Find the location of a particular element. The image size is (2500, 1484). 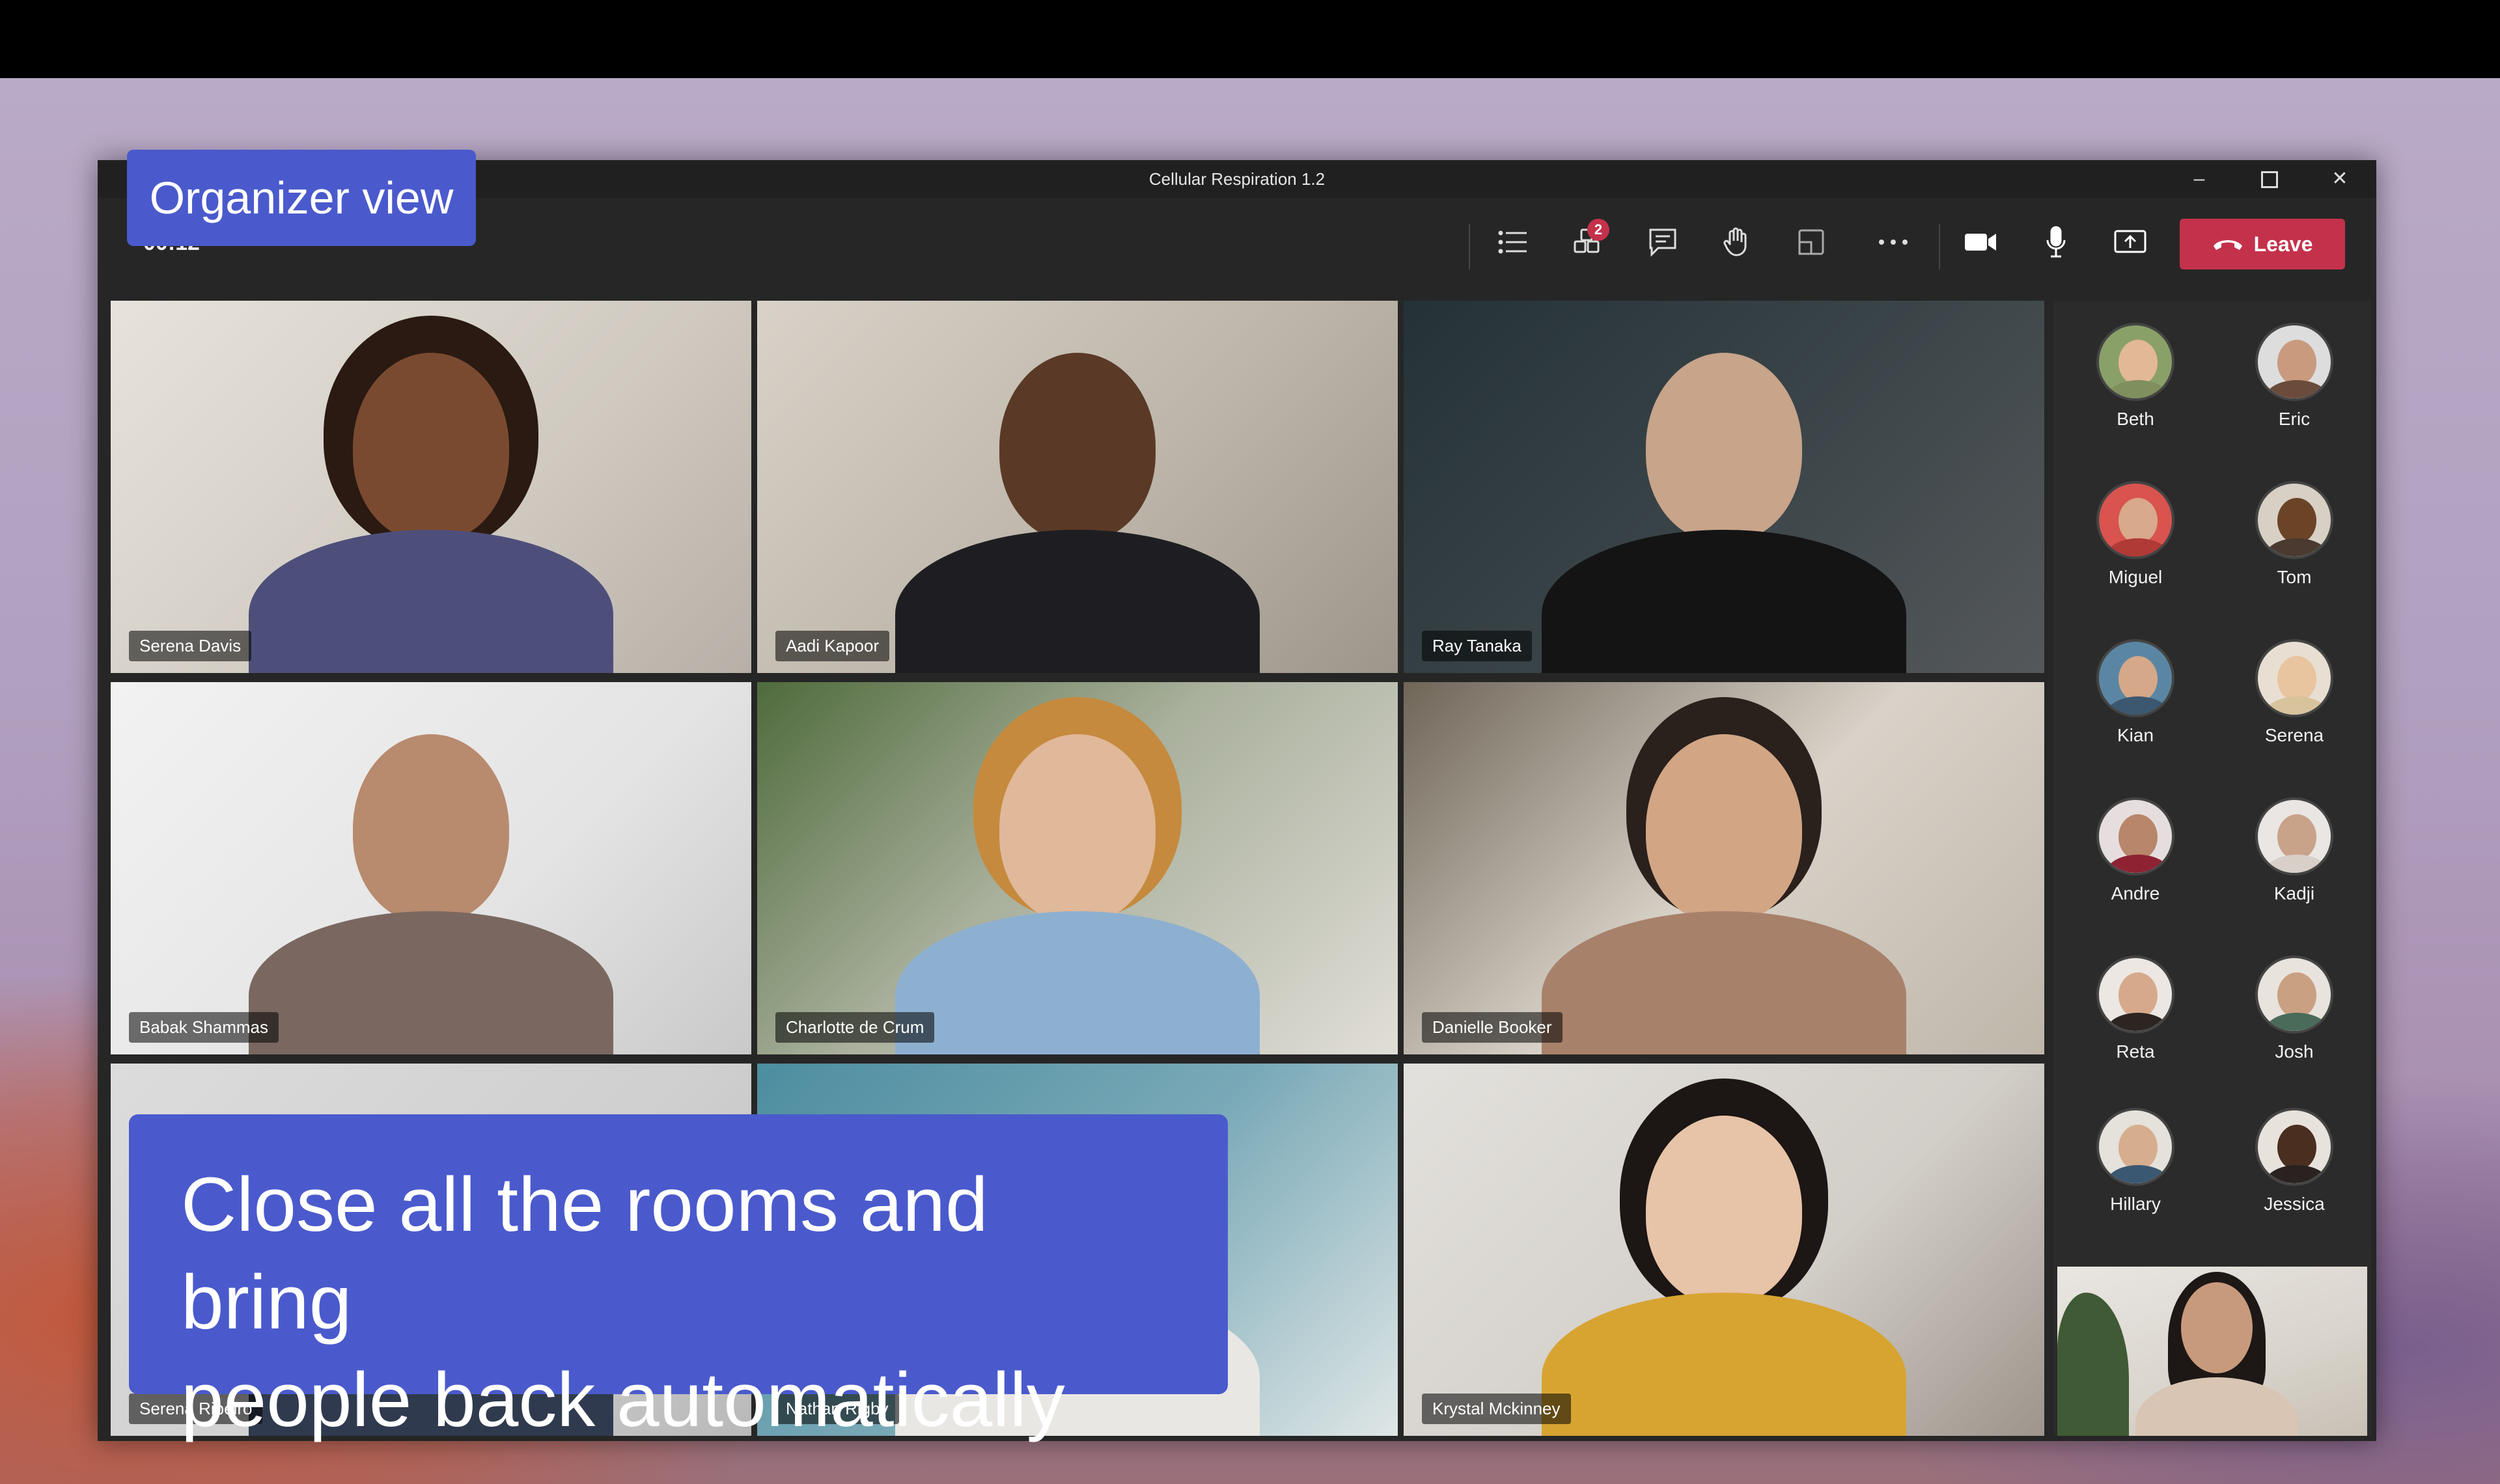

roster-person-name: Hillary is located at coordinates (2135, 1204).